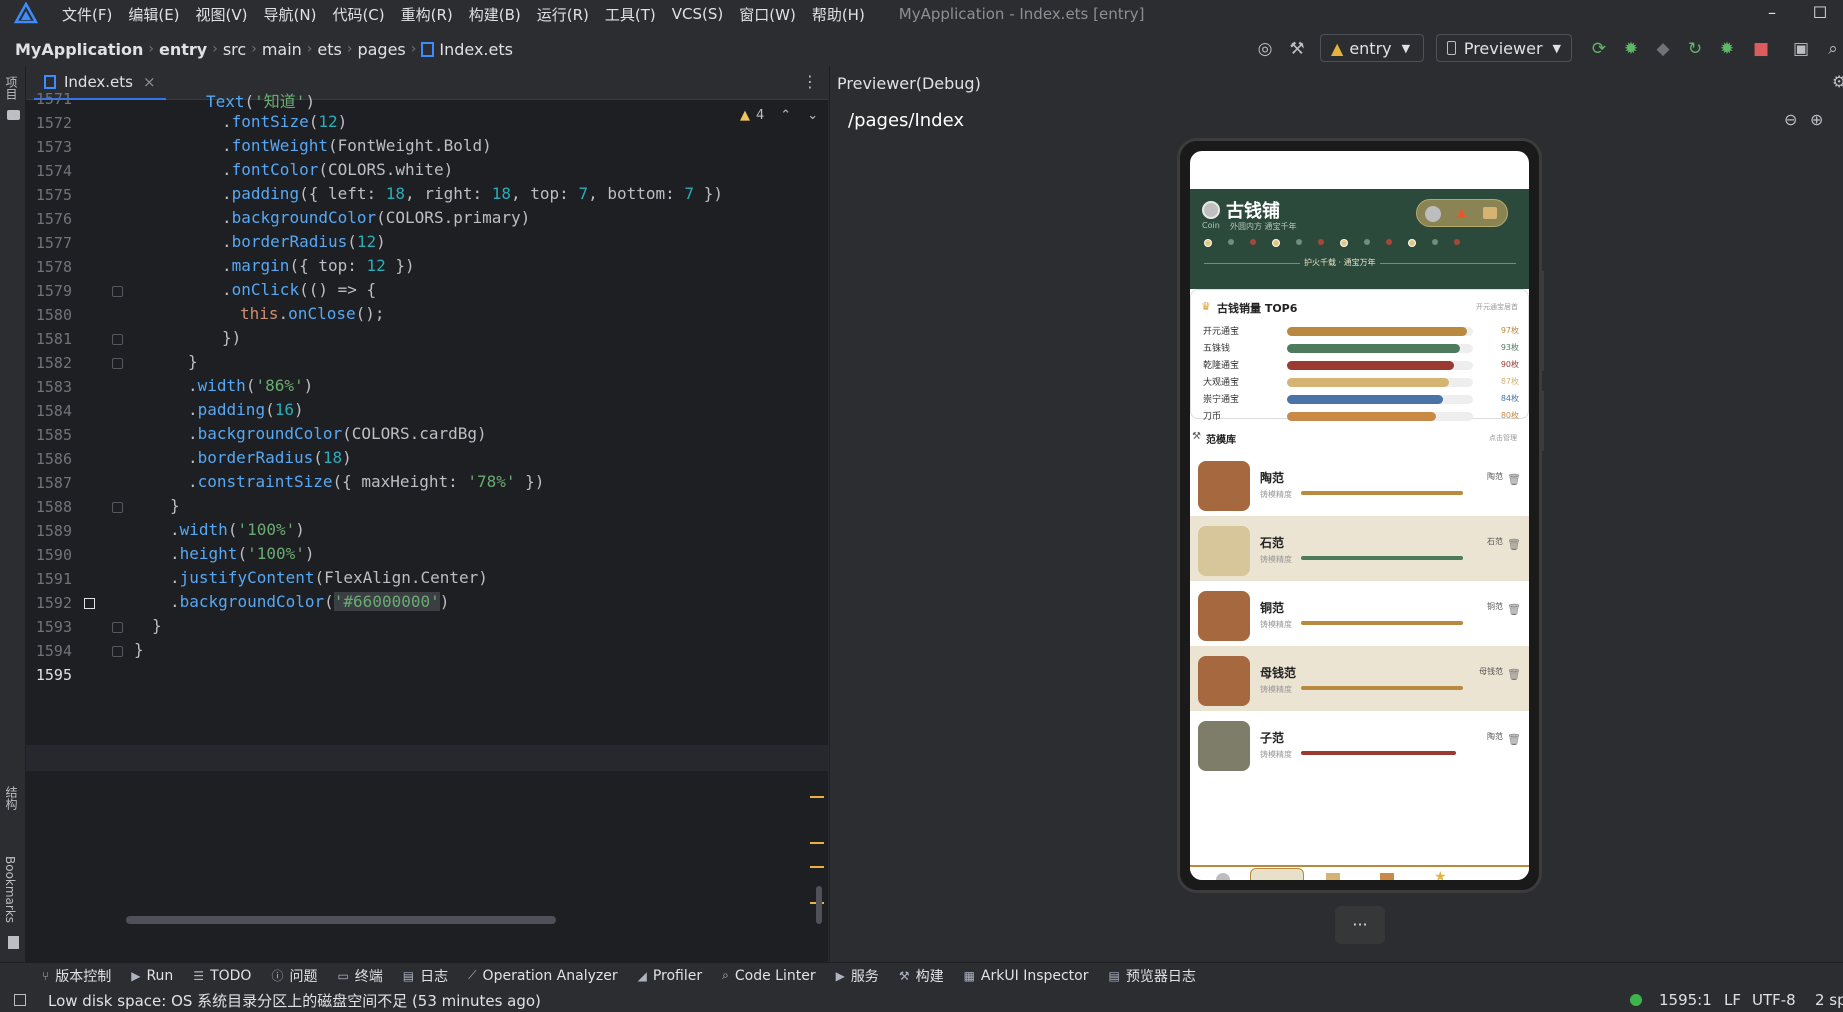 This screenshot has width=1843, height=1012. I want to click on tool-log: ▤ 日志, so click(425, 976).